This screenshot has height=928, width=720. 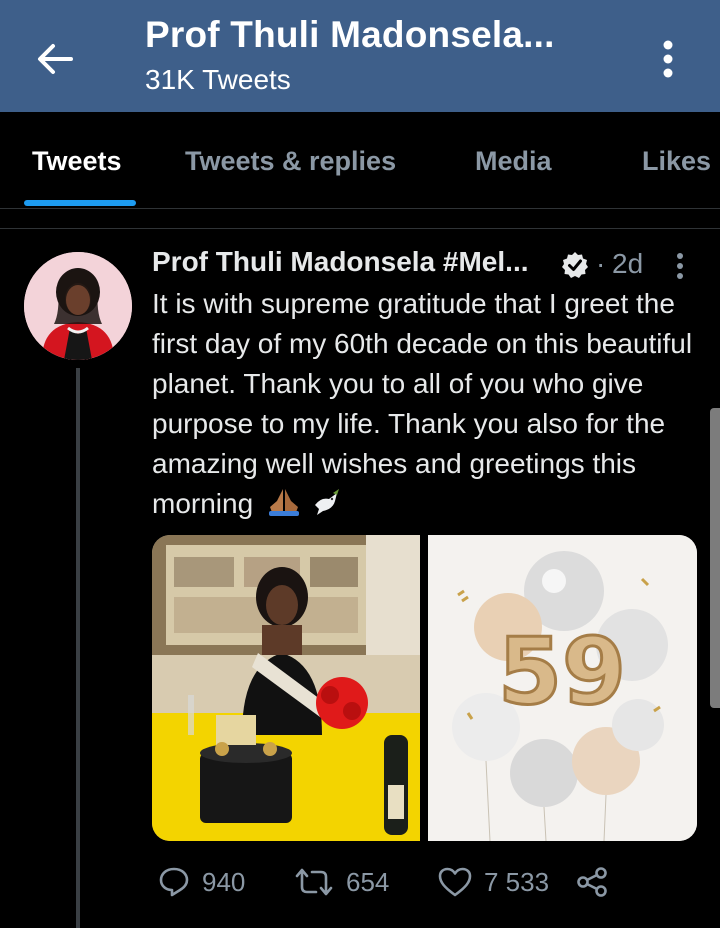 I want to click on avatar, so click(x=78, y=306).